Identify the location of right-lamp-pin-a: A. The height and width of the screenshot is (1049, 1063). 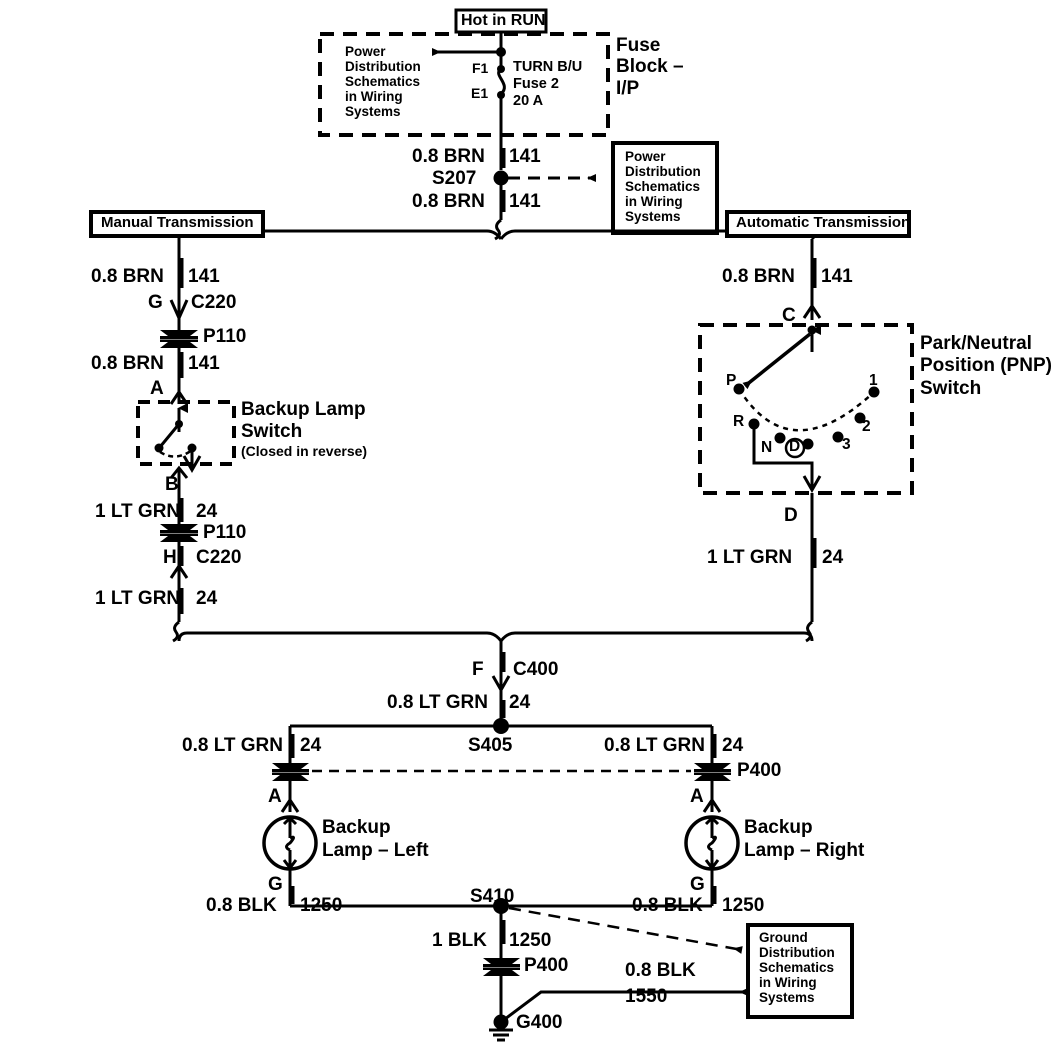
(697, 796).